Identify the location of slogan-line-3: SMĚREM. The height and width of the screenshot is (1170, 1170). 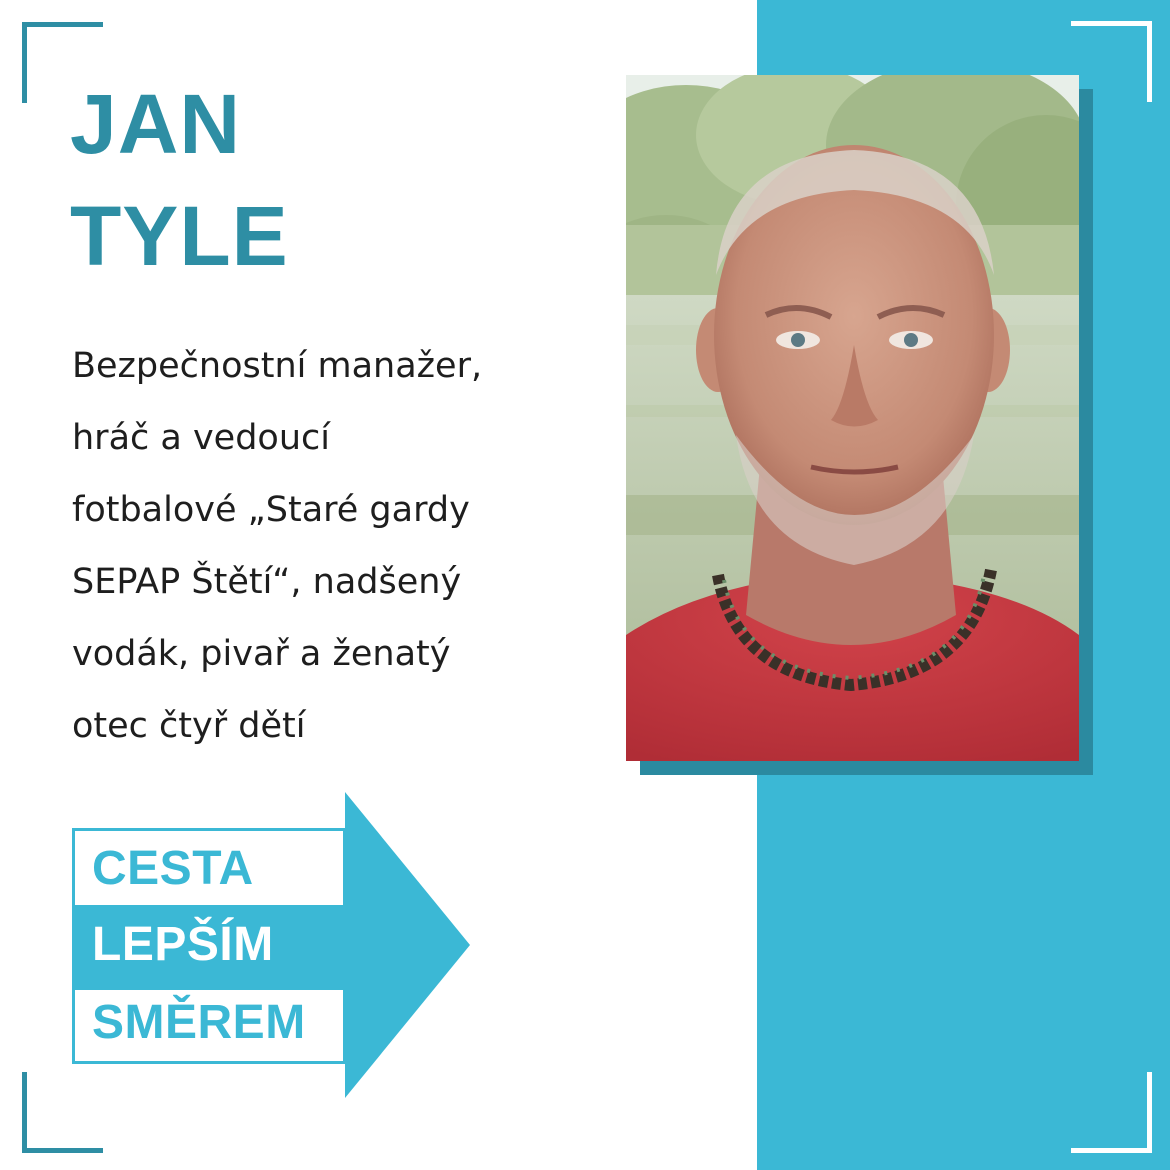
(199, 1022).